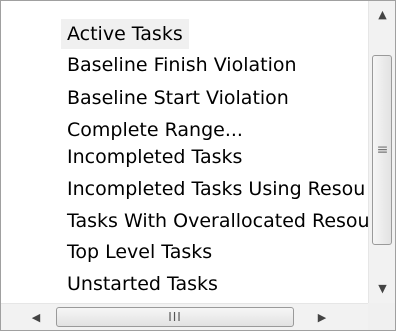  I want to click on horizontal-scroll-thumb: III, so click(175, 317).